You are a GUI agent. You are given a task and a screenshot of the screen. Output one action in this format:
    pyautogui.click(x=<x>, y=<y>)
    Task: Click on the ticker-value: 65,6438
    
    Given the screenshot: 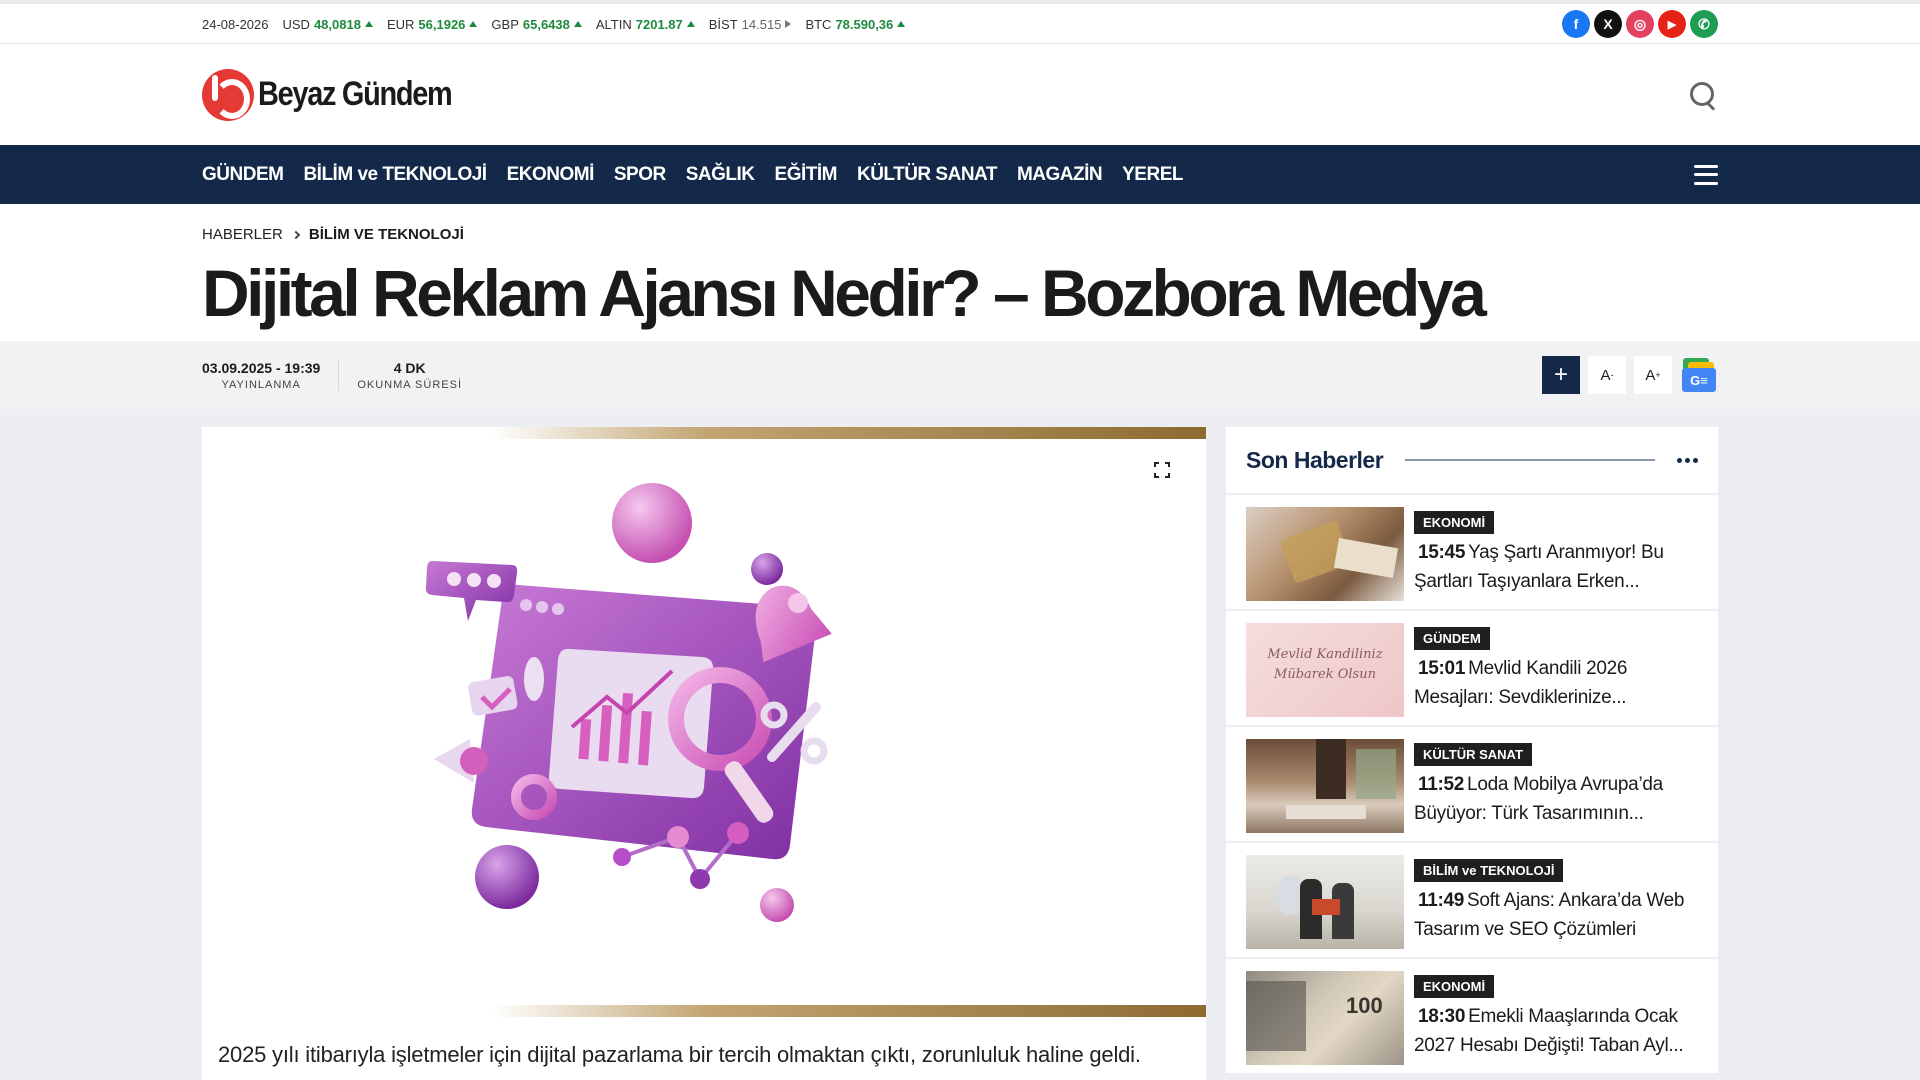 What is the action you would take?
    pyautogui.click(x=546, y=24)
    